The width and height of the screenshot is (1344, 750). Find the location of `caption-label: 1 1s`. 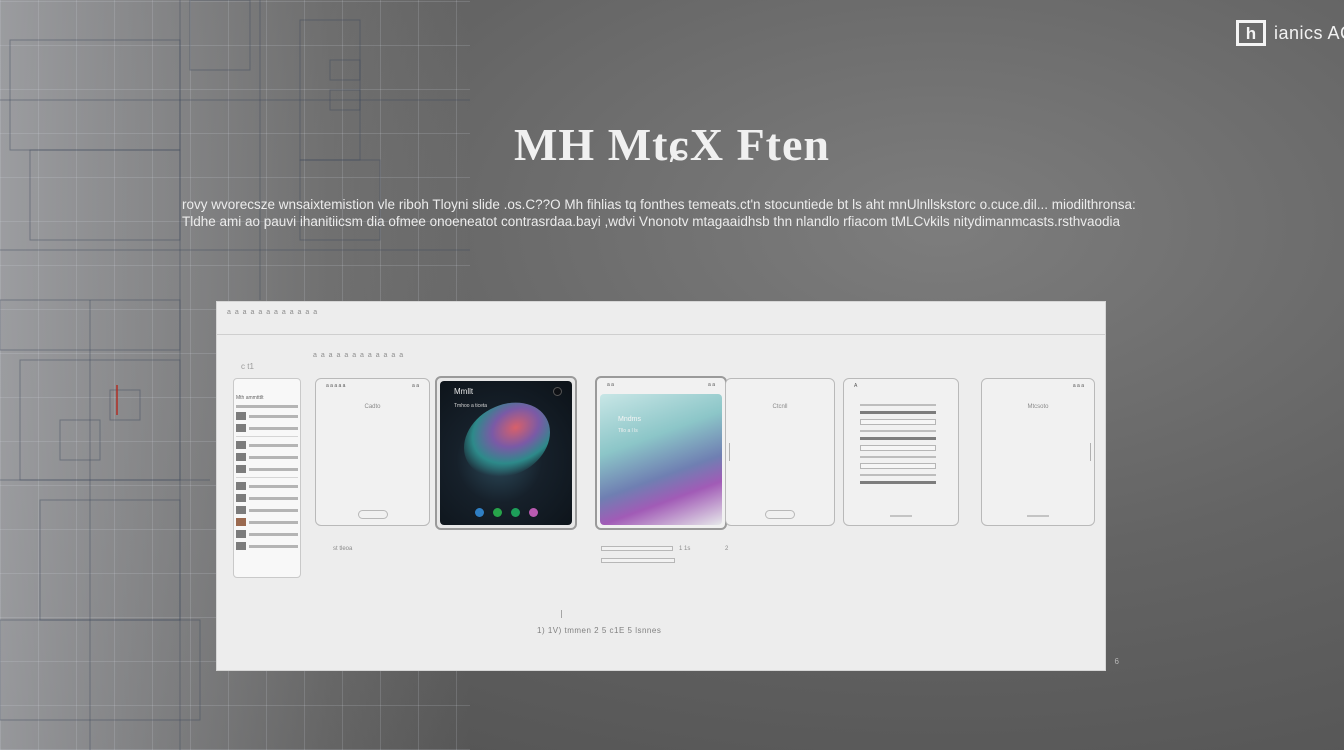

caption-label: 1 1s is located at coordinates (685, 549).